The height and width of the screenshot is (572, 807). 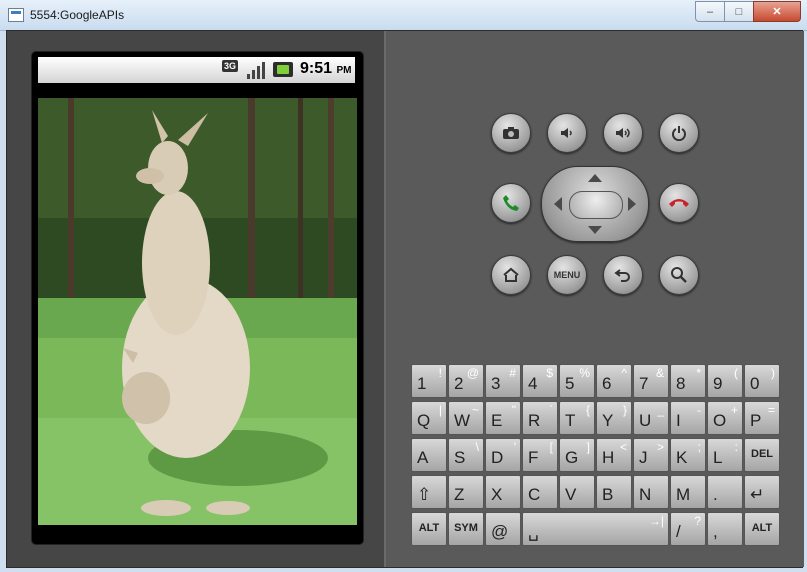 I want to click on end-call-button, so click(x=679, y=203).